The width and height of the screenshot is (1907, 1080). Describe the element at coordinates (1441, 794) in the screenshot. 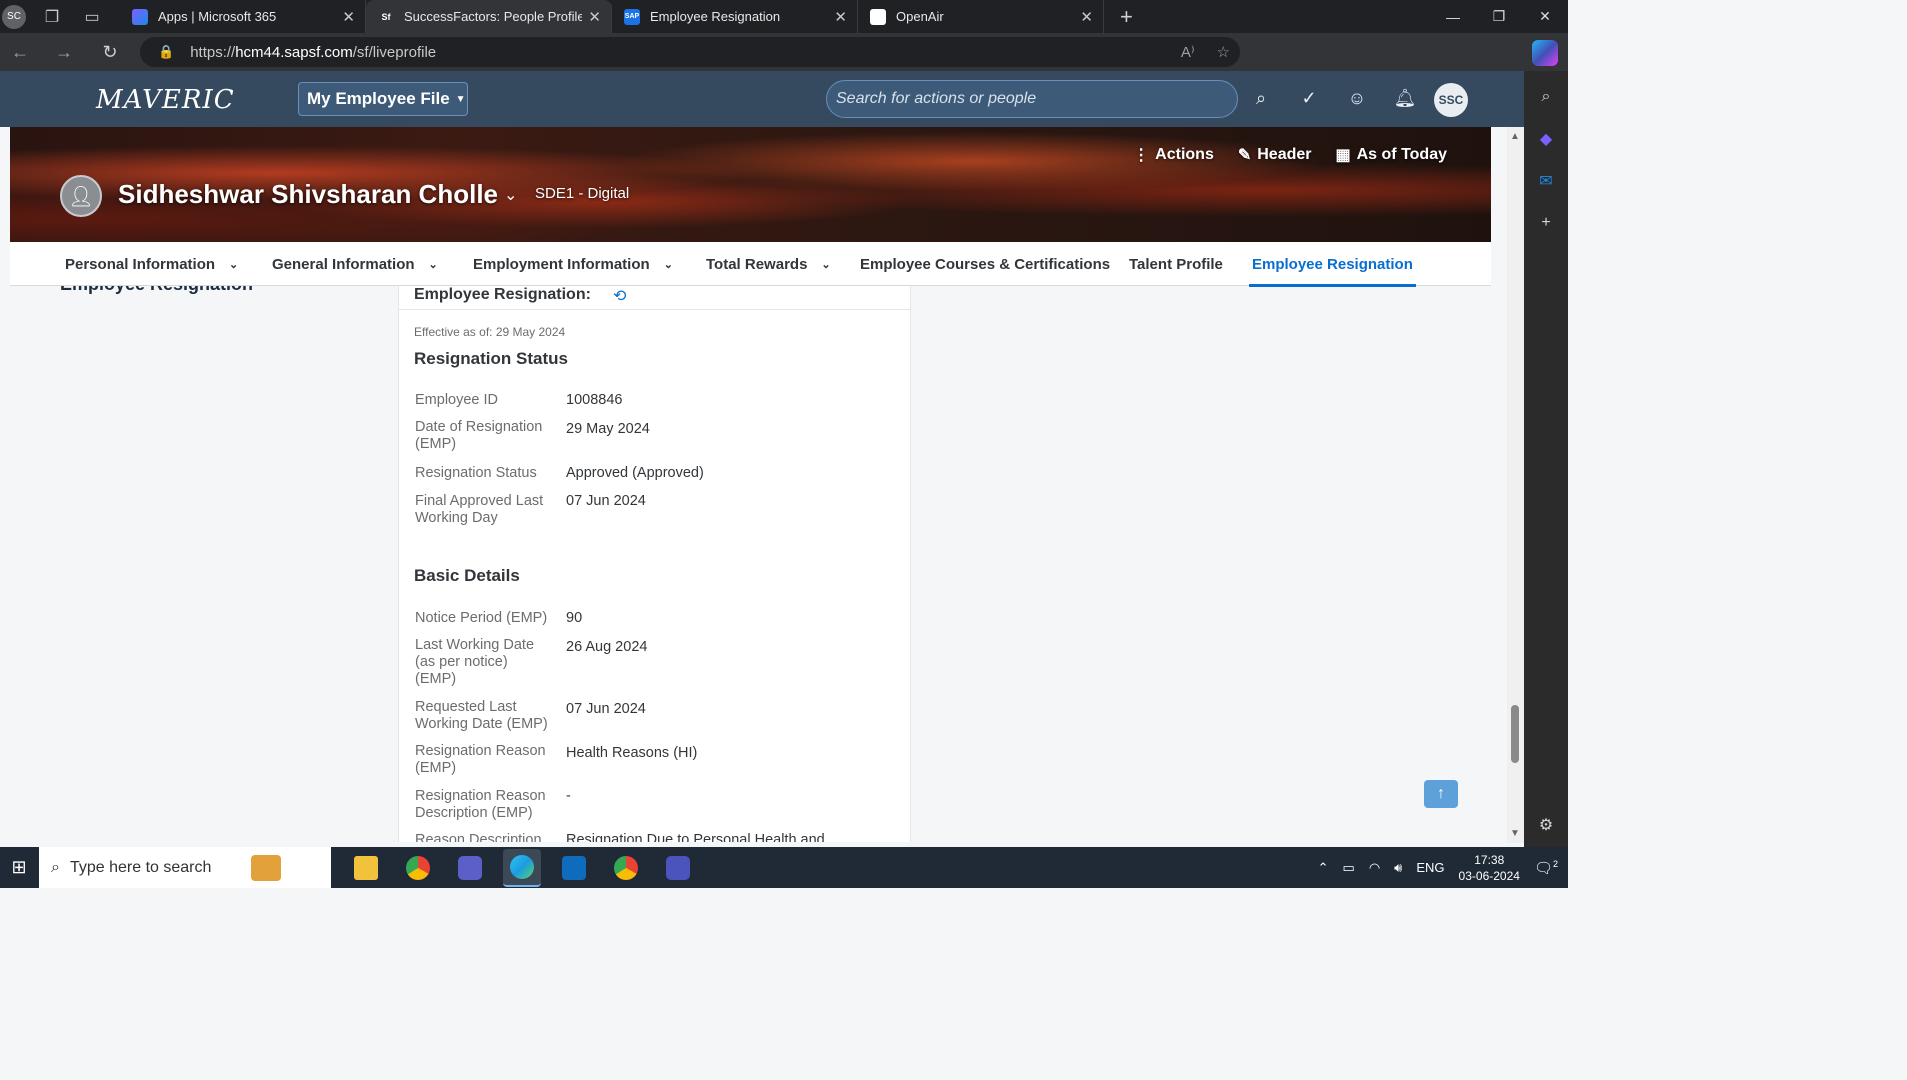

I see `scroll-to-top-button: ↑` at that location.